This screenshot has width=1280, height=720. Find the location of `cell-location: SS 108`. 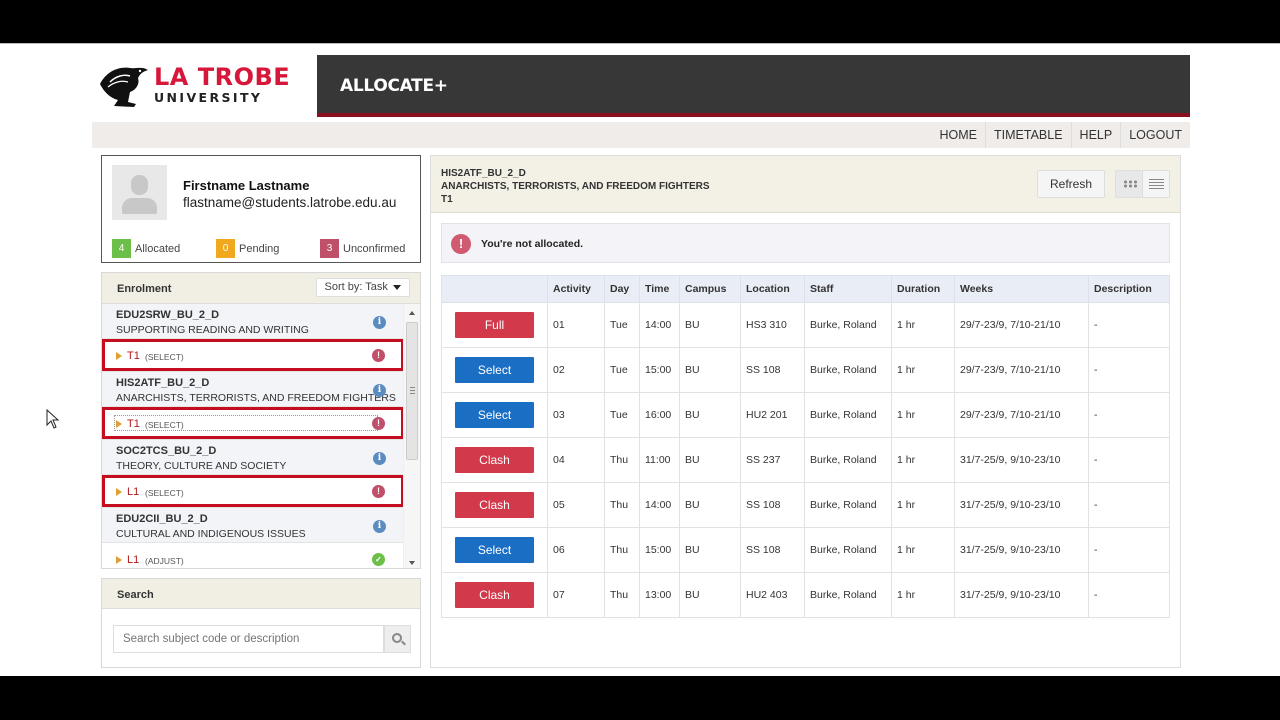

cell-location: SS 108 is located at coordinates (772, 550).